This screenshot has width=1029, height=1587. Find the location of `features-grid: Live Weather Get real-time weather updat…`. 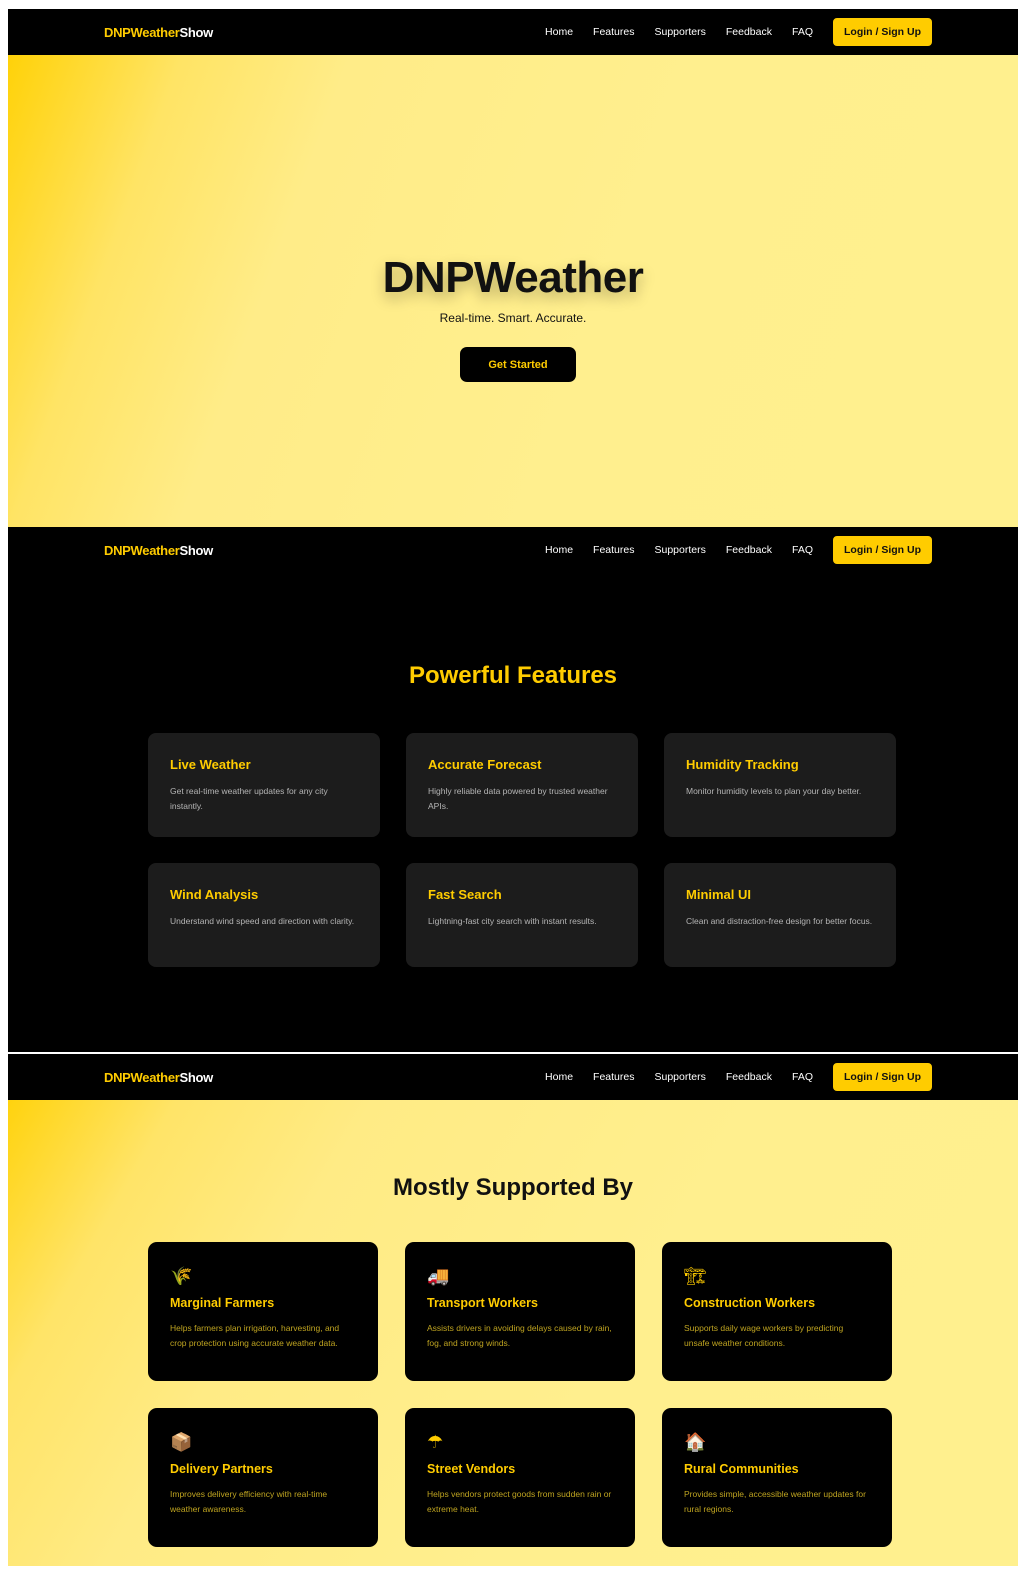

features-grid: Live Weather Get real-time weather updat… is located at coordinates (523, 850).